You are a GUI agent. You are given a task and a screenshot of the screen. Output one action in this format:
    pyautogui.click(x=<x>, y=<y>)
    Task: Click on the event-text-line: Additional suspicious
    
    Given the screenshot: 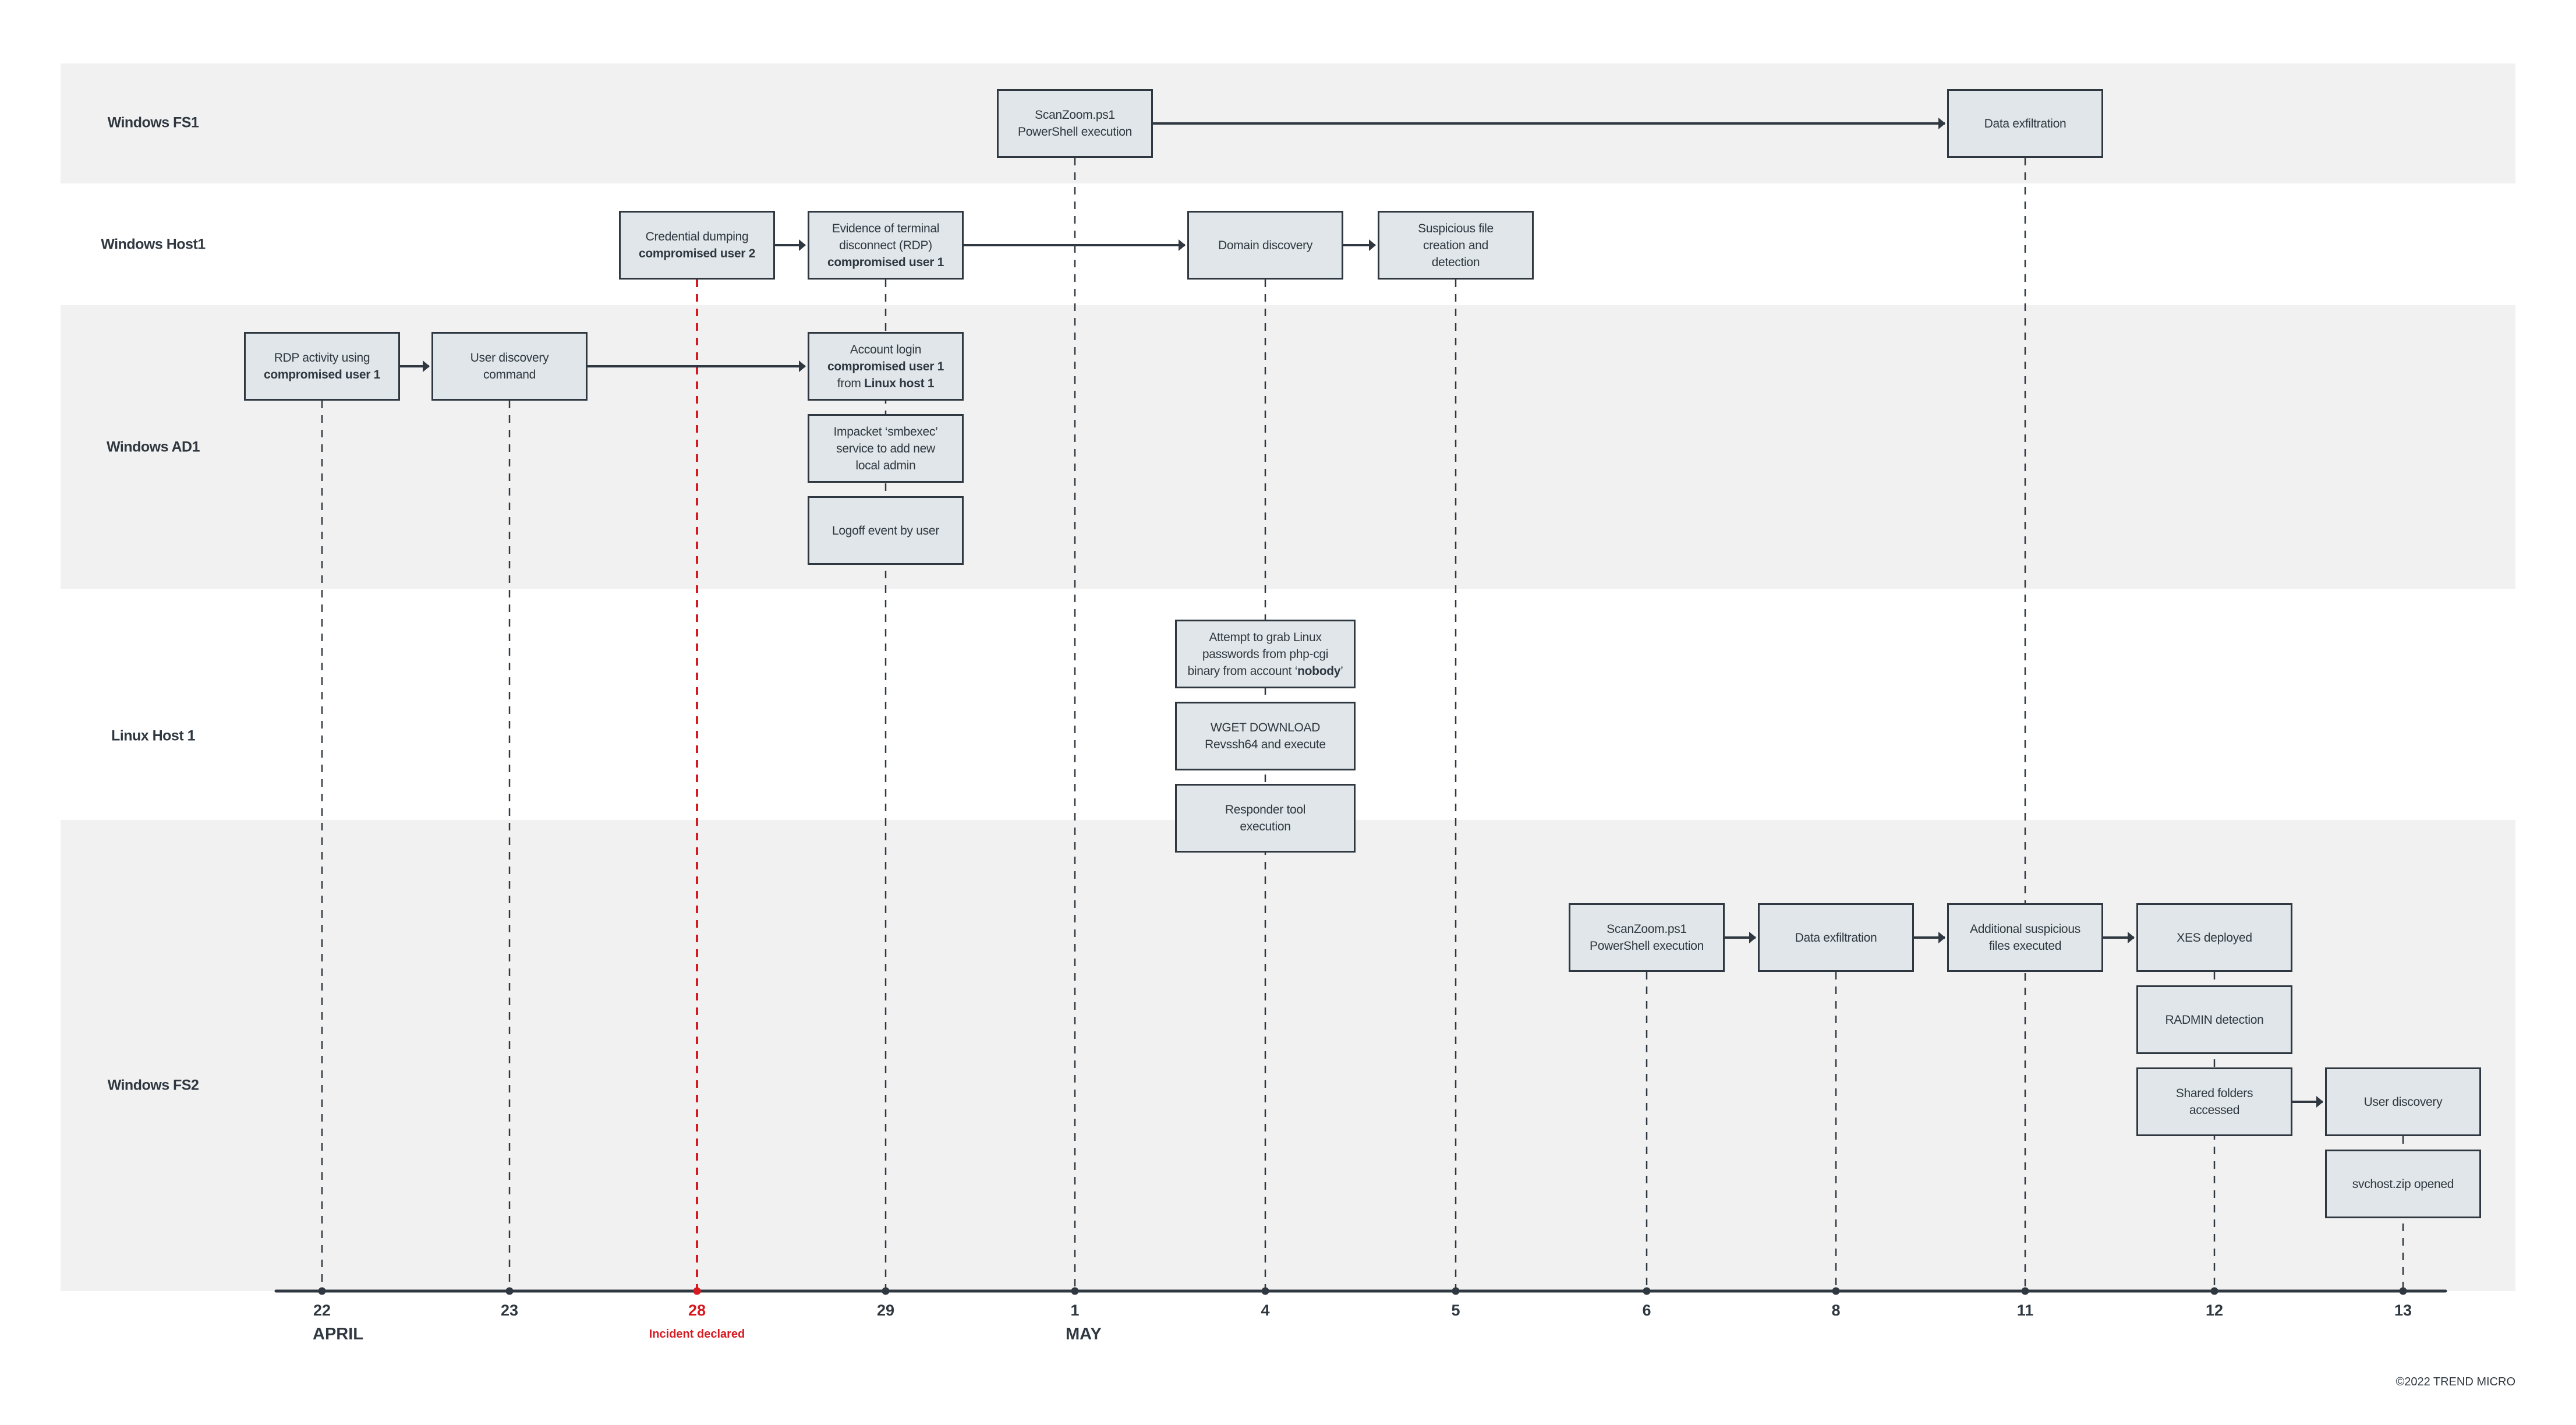 What is the action you would take?
    pyautogui.click(x=2025, y=929)
    